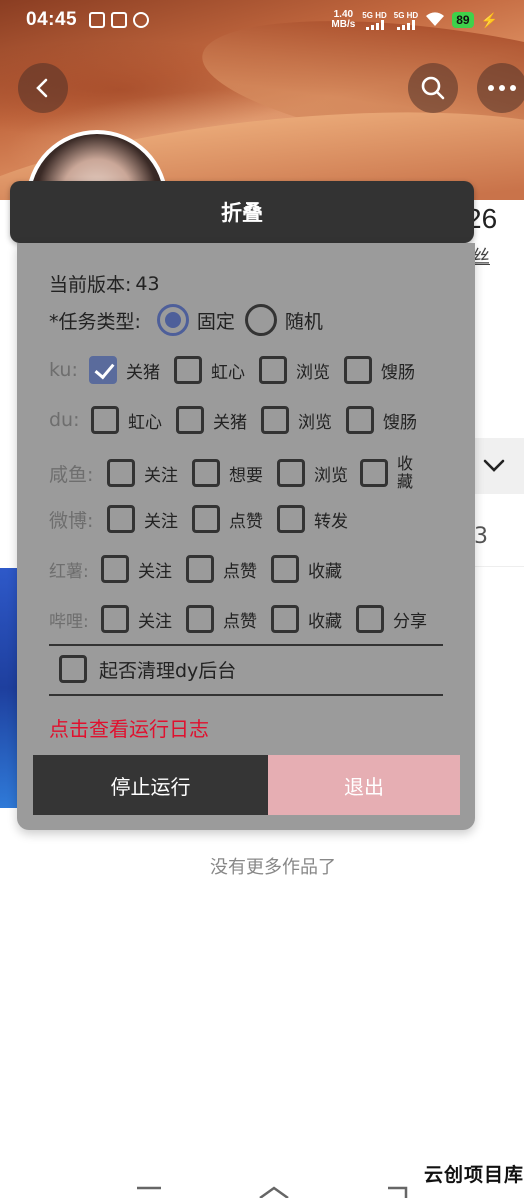 Image resolution: width=524 pixels, height=1198 pixels. Describe the element at coordinates (71, 474) in the screenshot. I see `platform-label: 咸鱼:` at that location.